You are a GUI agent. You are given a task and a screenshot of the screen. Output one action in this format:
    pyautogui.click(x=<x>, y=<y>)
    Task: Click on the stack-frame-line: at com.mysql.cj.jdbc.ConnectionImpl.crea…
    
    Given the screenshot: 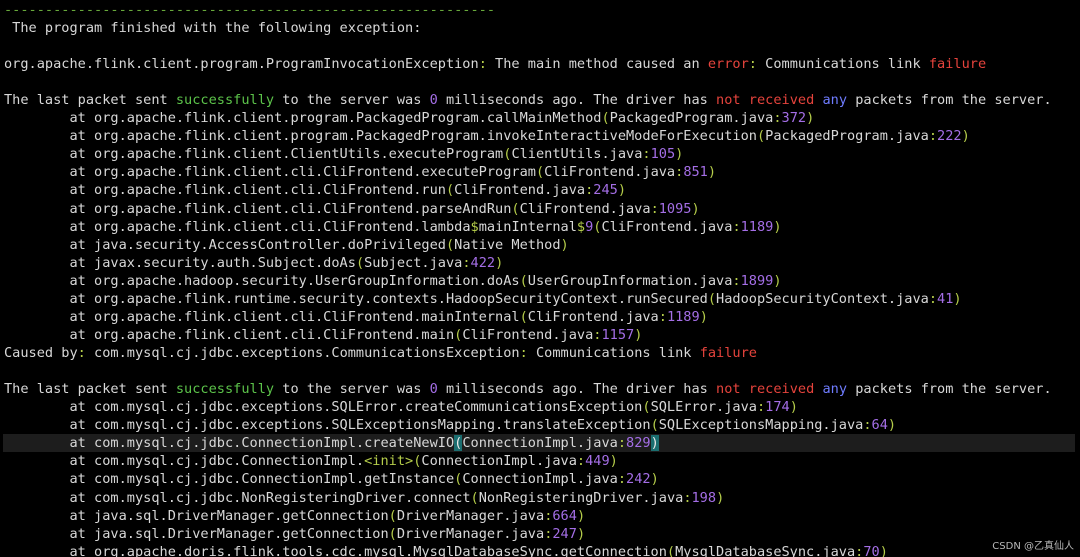 What is the action you would take?
    pyautogui.click(x=539, y=443)
    